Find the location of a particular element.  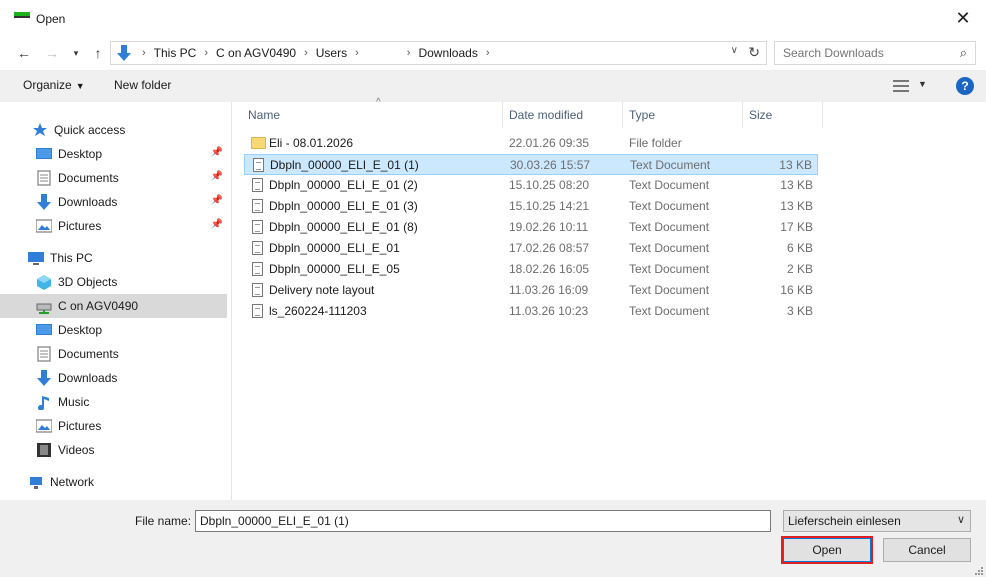

sidebar-item-downloads-pc: Downloads is located at coordinates (113, 378).